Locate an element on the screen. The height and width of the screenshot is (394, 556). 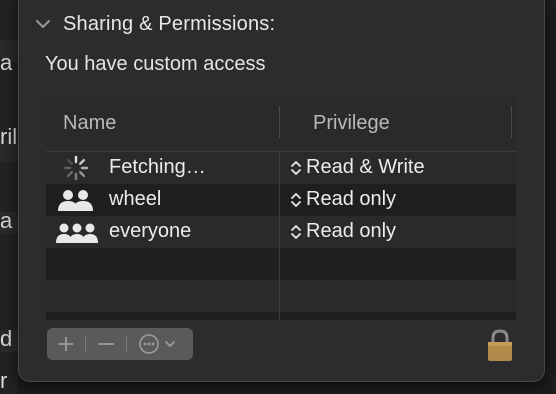
row-name: wheel is located at coordinates (135, 199).